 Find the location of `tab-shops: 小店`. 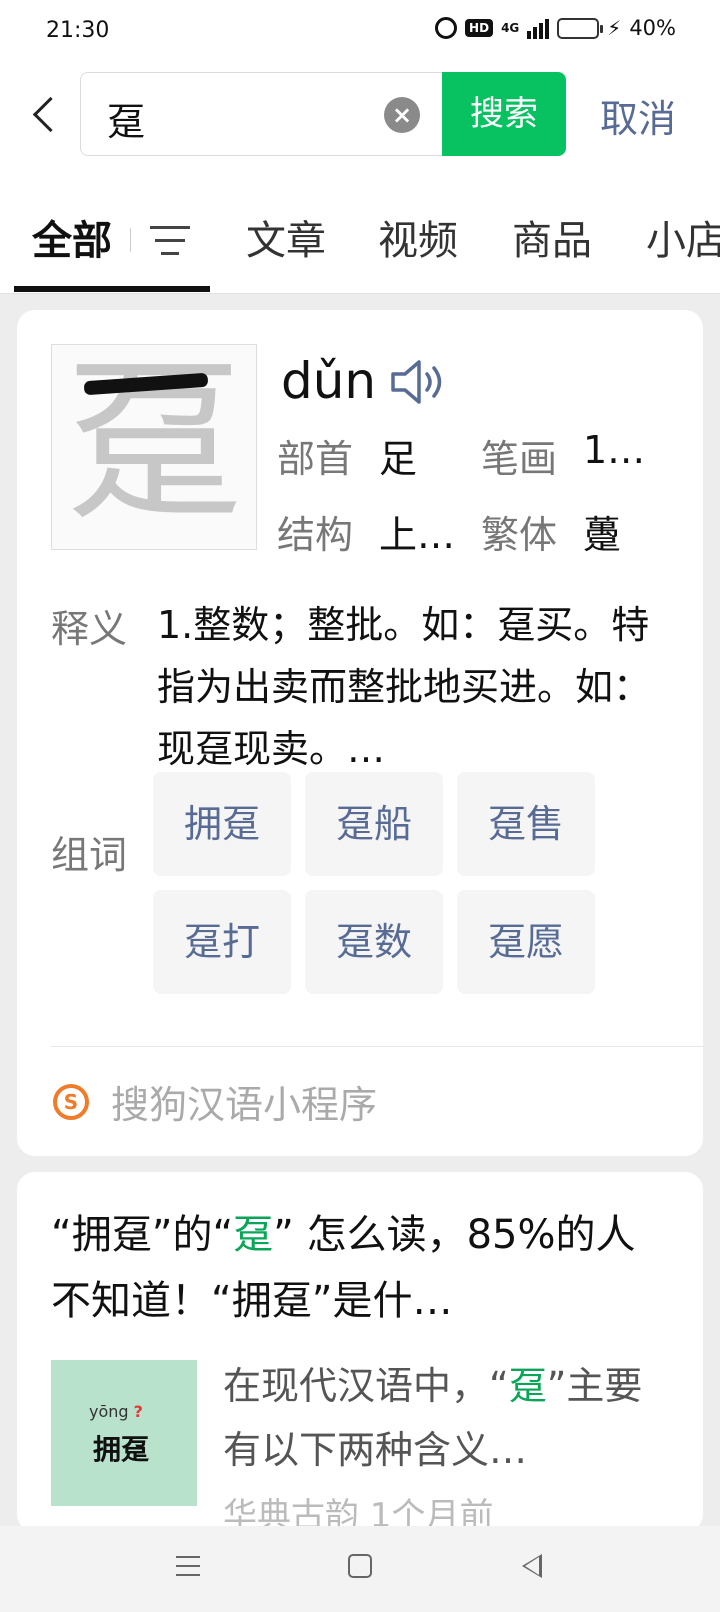

tab-shops: 小店 is located at coordinates (683, 237).